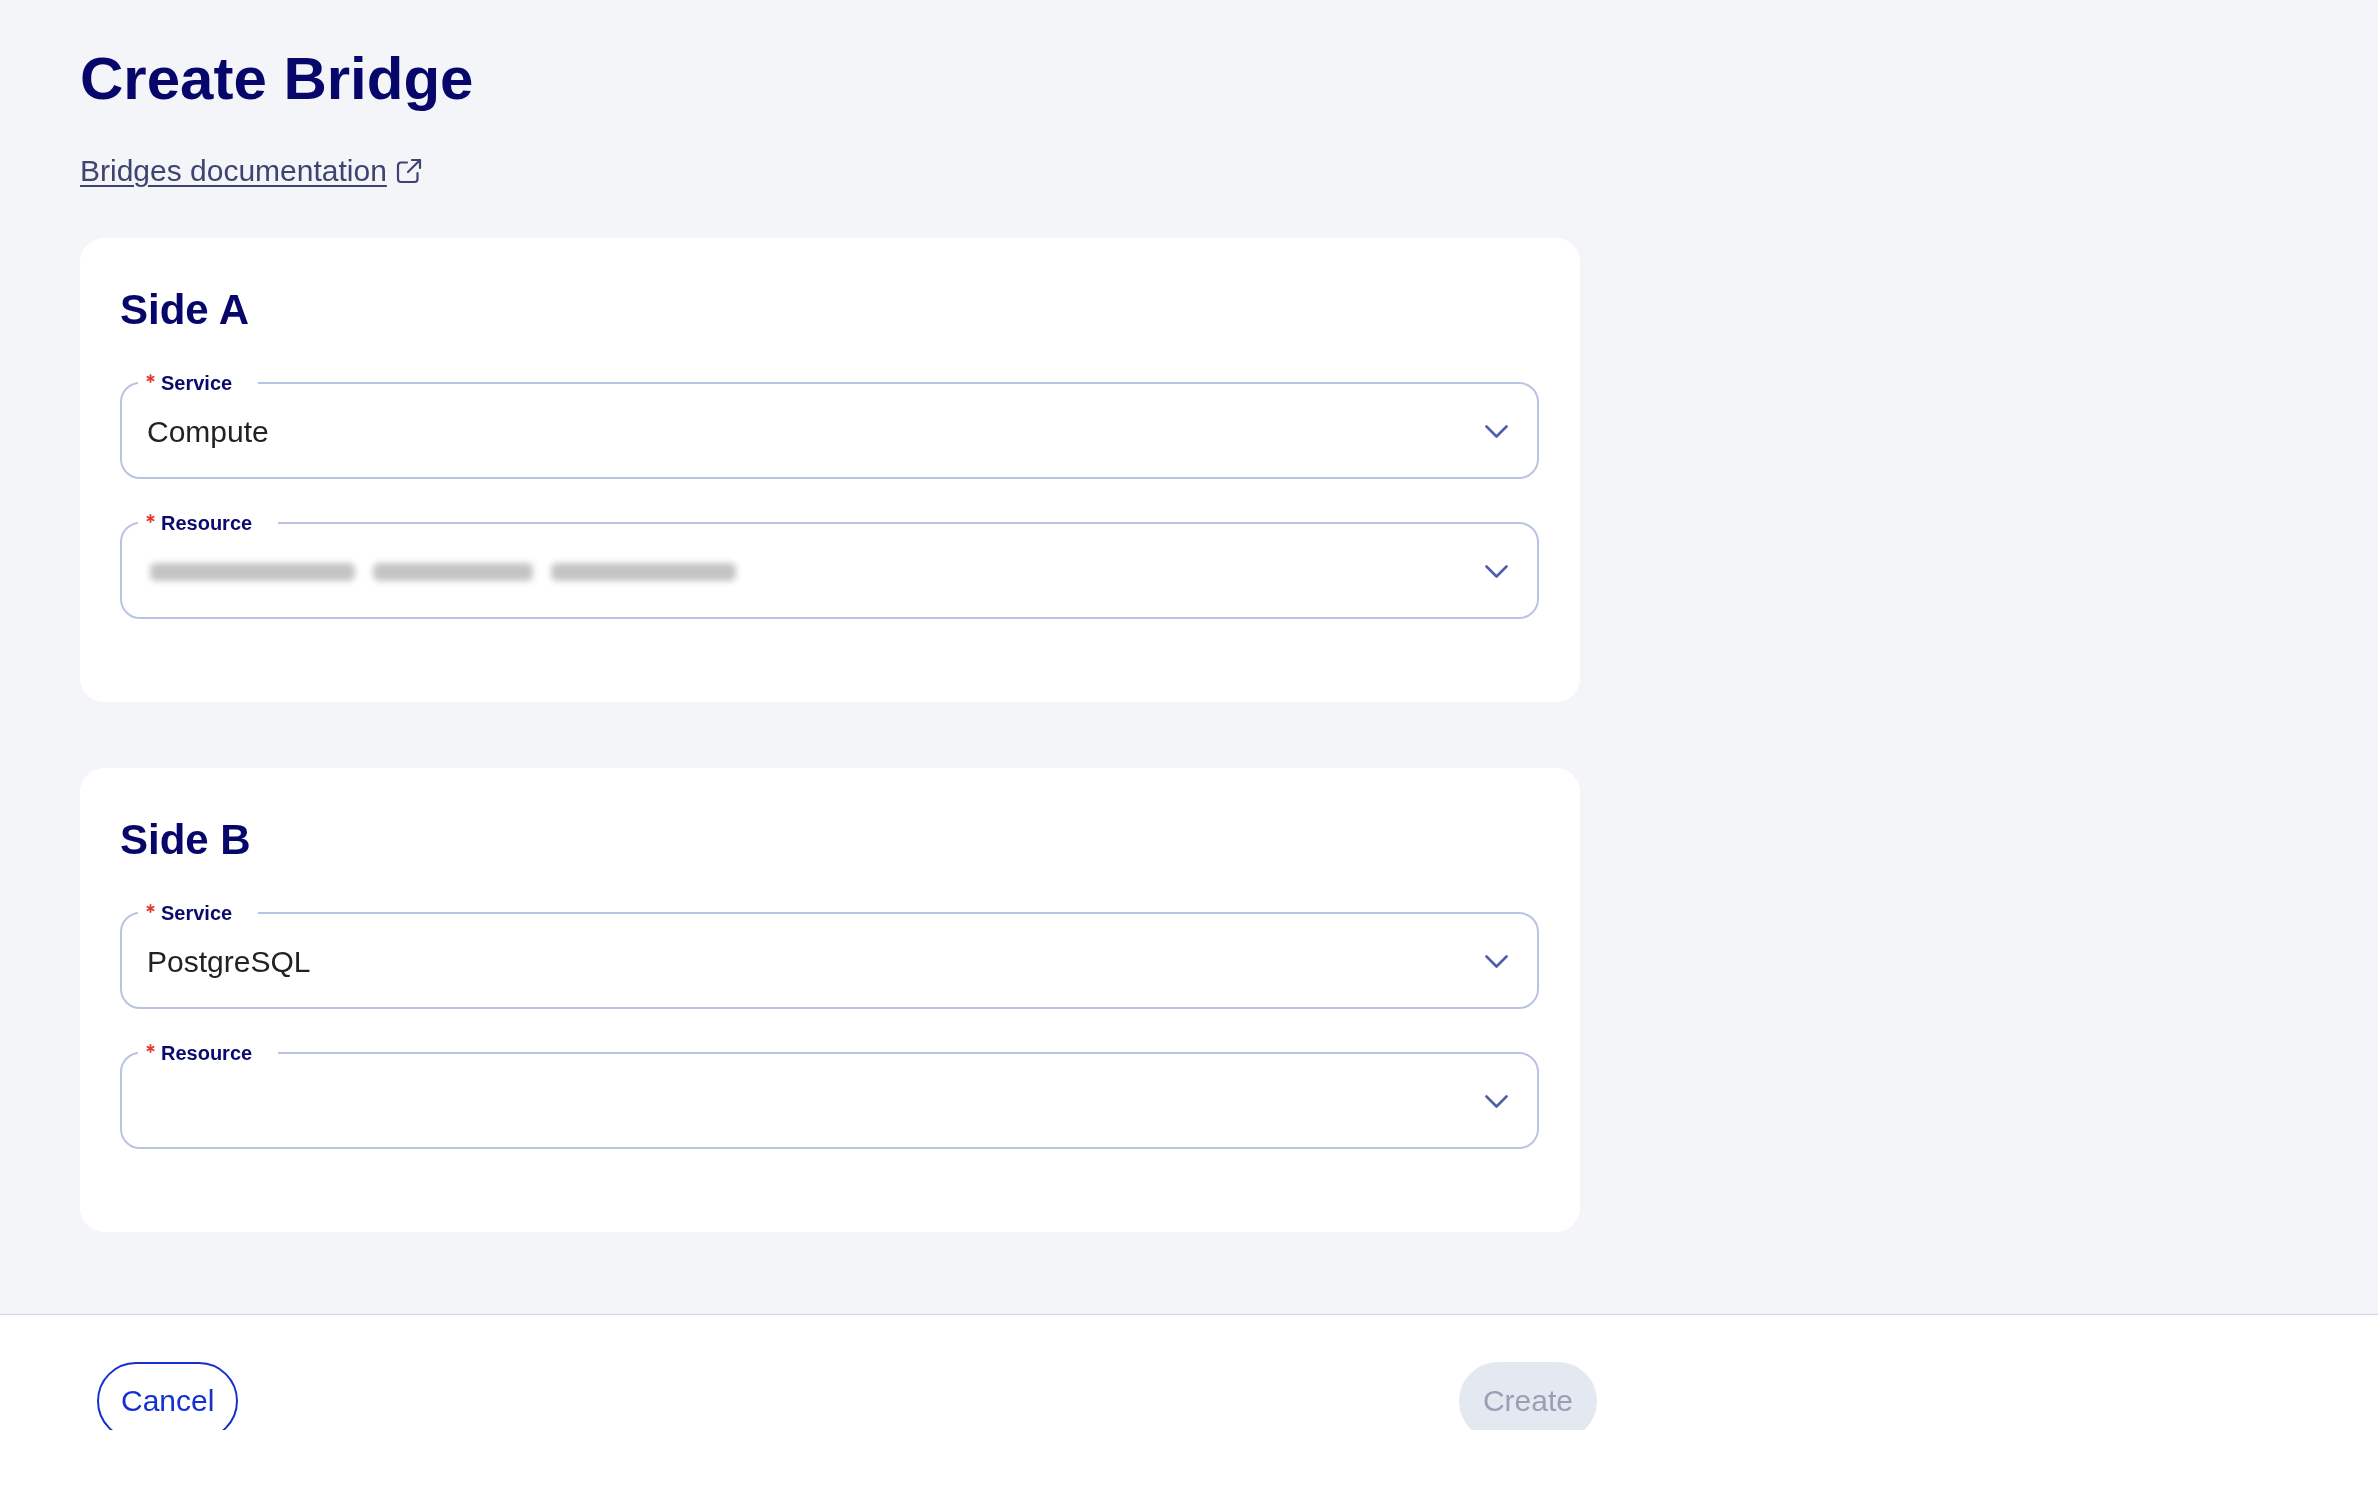 This screenshot has width=2378, height=1492. Describe the element at coordinates (208, 431) in the screenshot. I see `select-value: Compute` at that location.